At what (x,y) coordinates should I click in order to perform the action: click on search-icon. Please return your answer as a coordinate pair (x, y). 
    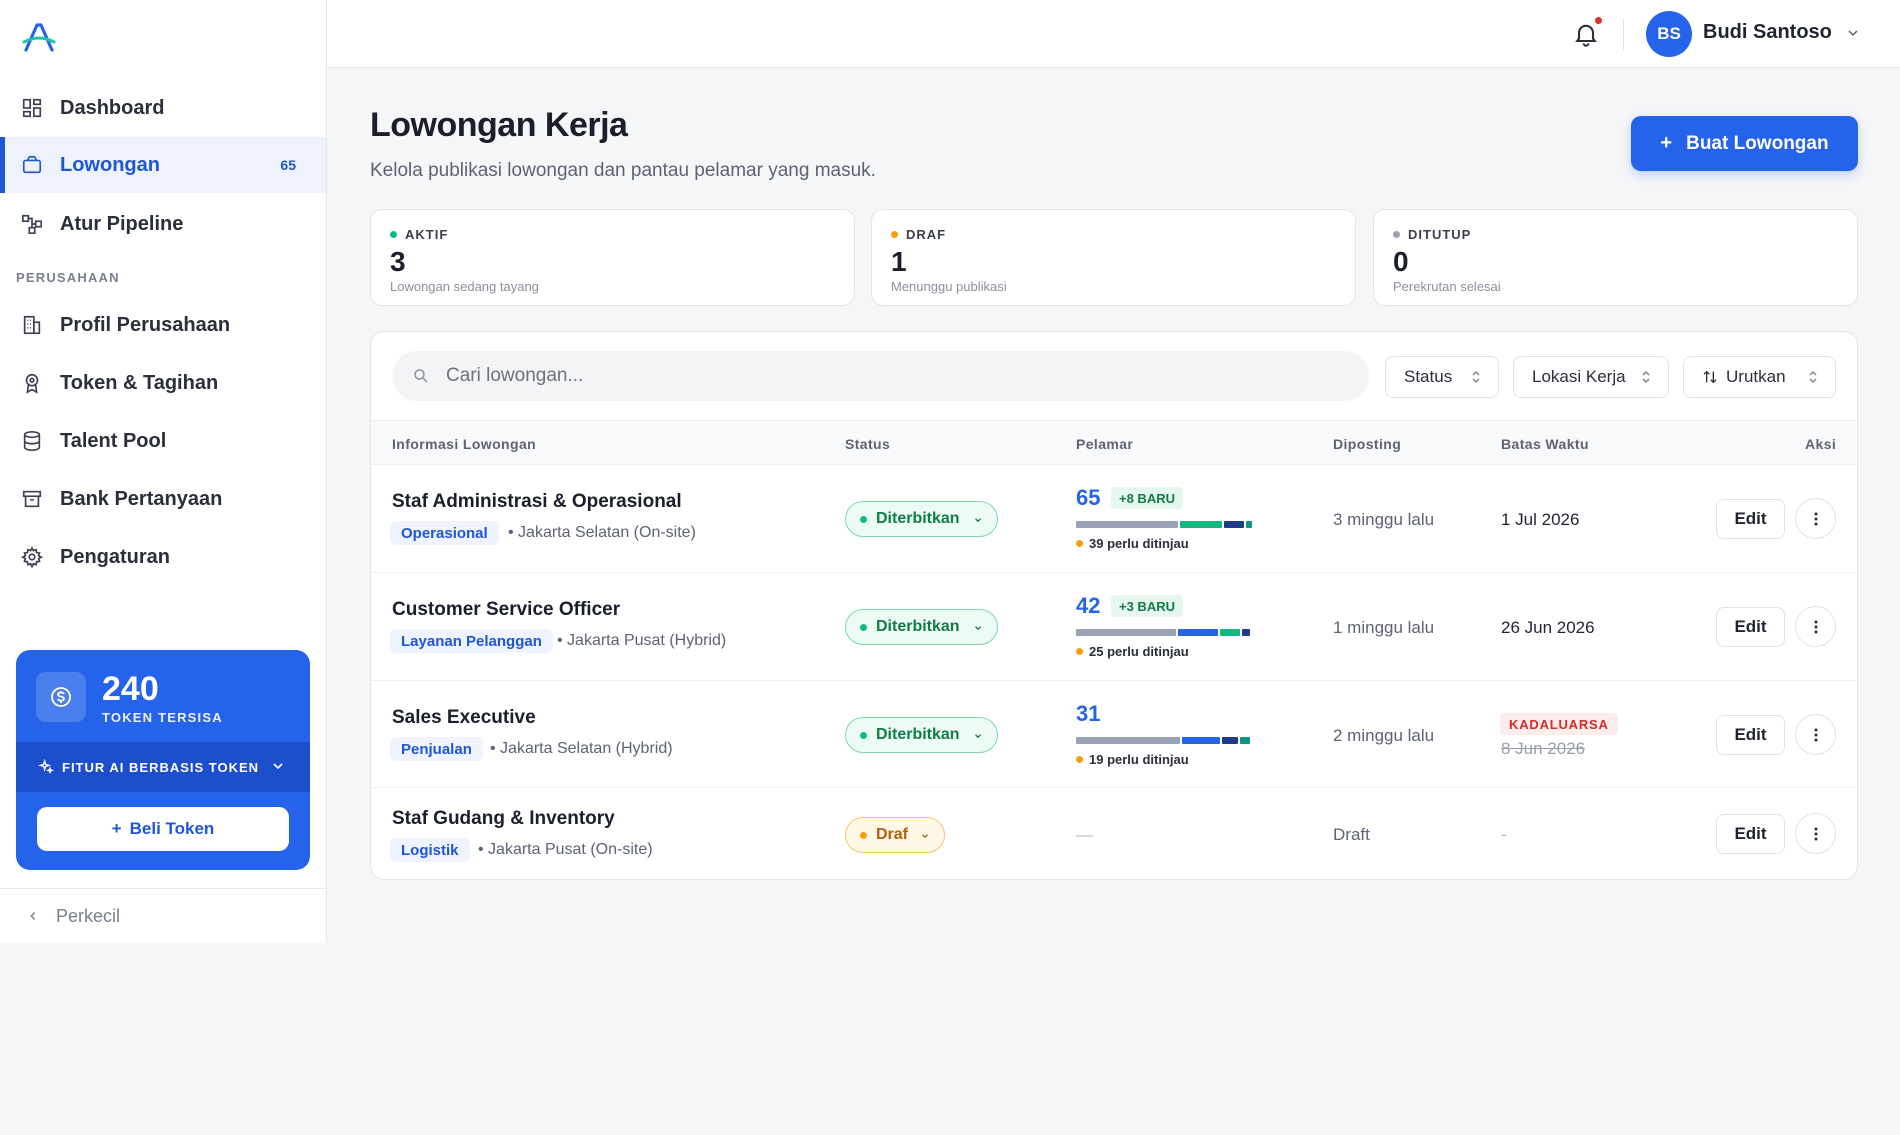
    Looking at the image, I should click on (421, 376).